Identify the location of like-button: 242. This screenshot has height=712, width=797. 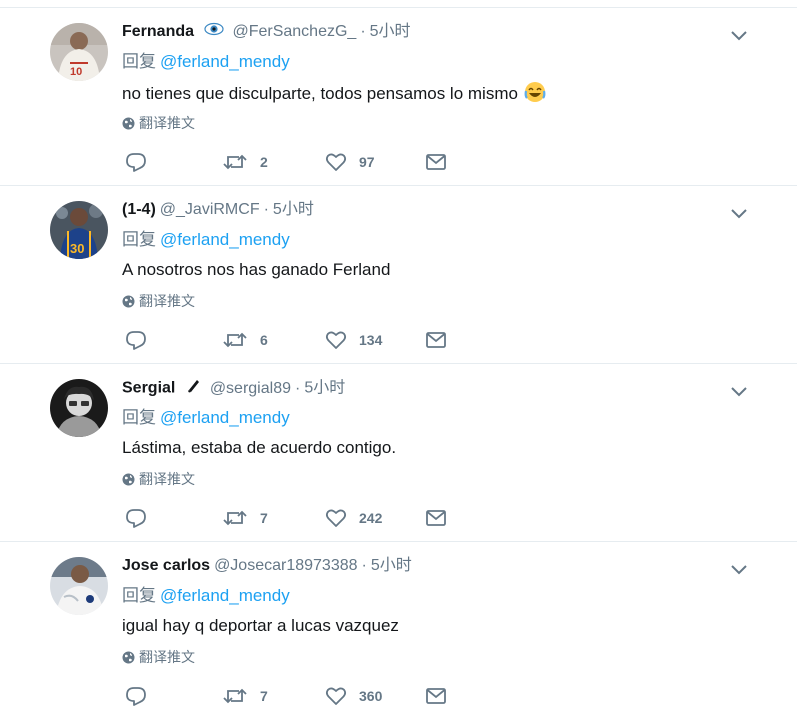
(353, 518).